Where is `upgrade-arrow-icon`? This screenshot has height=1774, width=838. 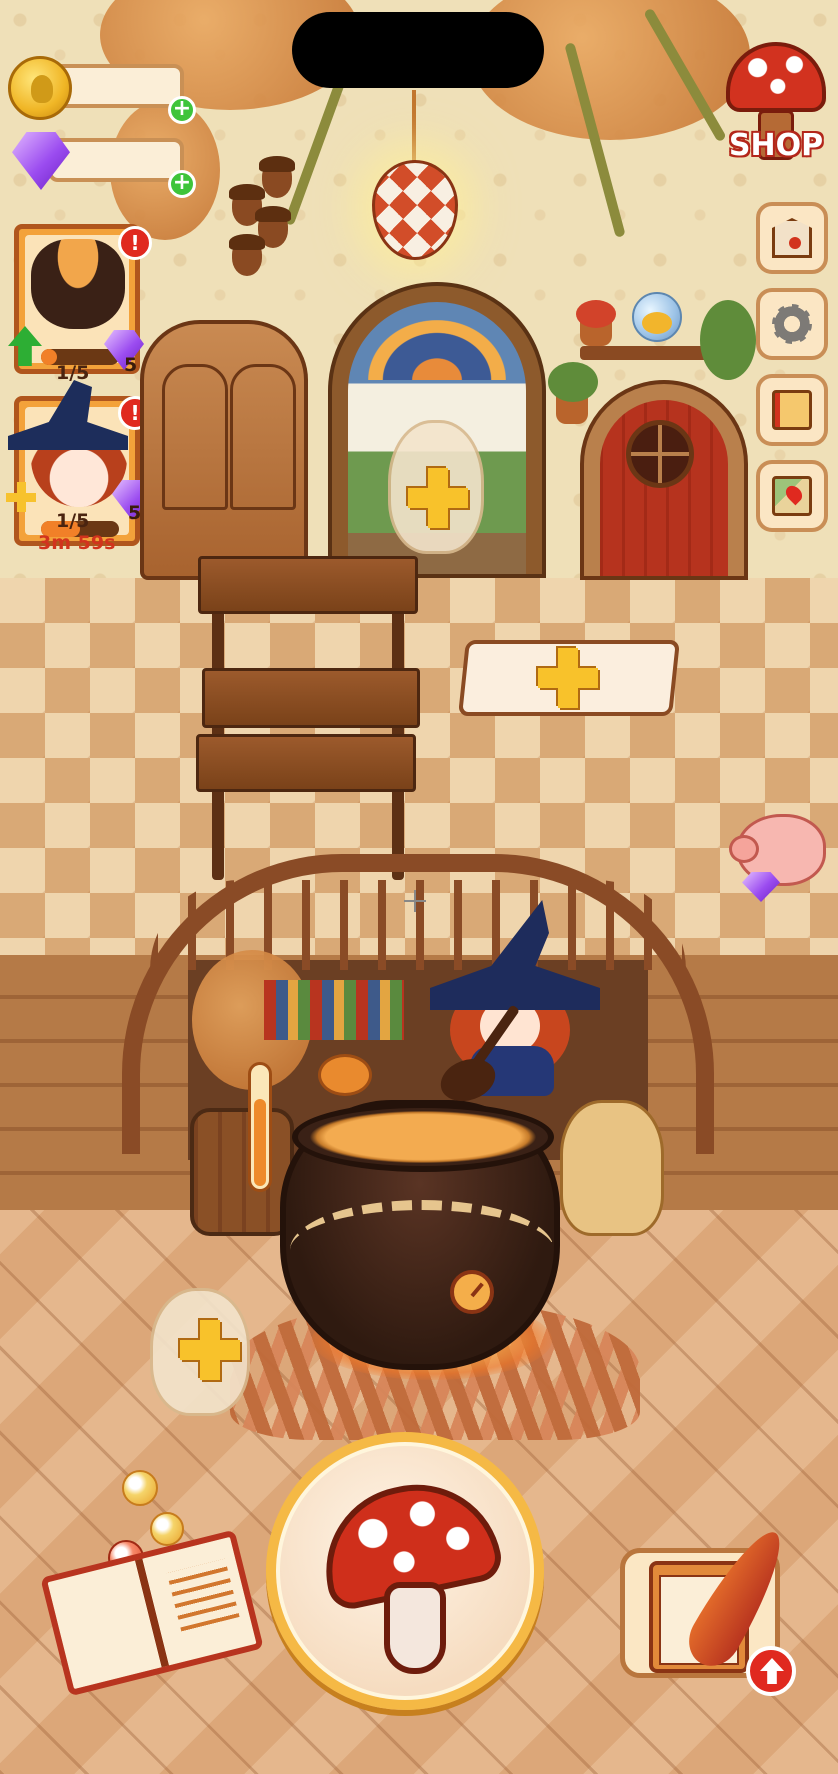
upgrade-arrow-icon is located at coordinates (771, 1671).